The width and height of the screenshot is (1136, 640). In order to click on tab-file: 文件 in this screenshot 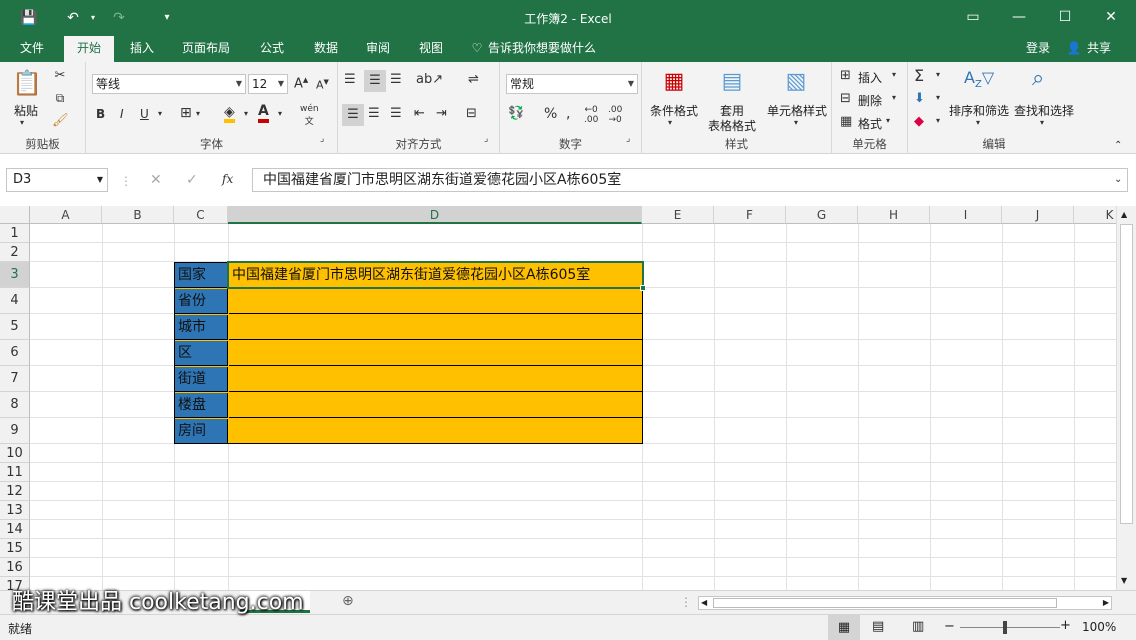, I will do `click(32, 49)`.